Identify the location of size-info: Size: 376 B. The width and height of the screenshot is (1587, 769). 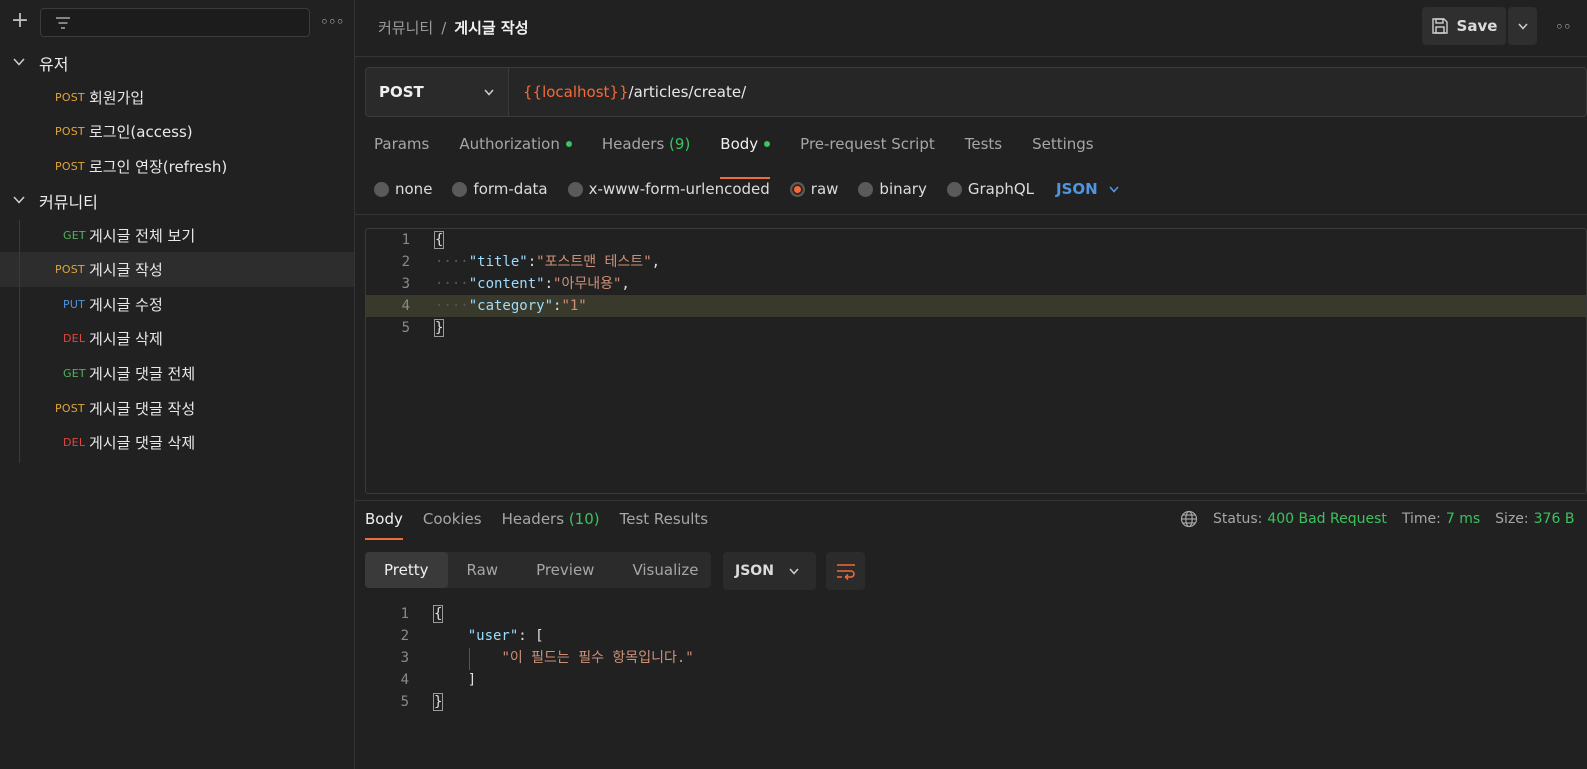
(1534, 519).